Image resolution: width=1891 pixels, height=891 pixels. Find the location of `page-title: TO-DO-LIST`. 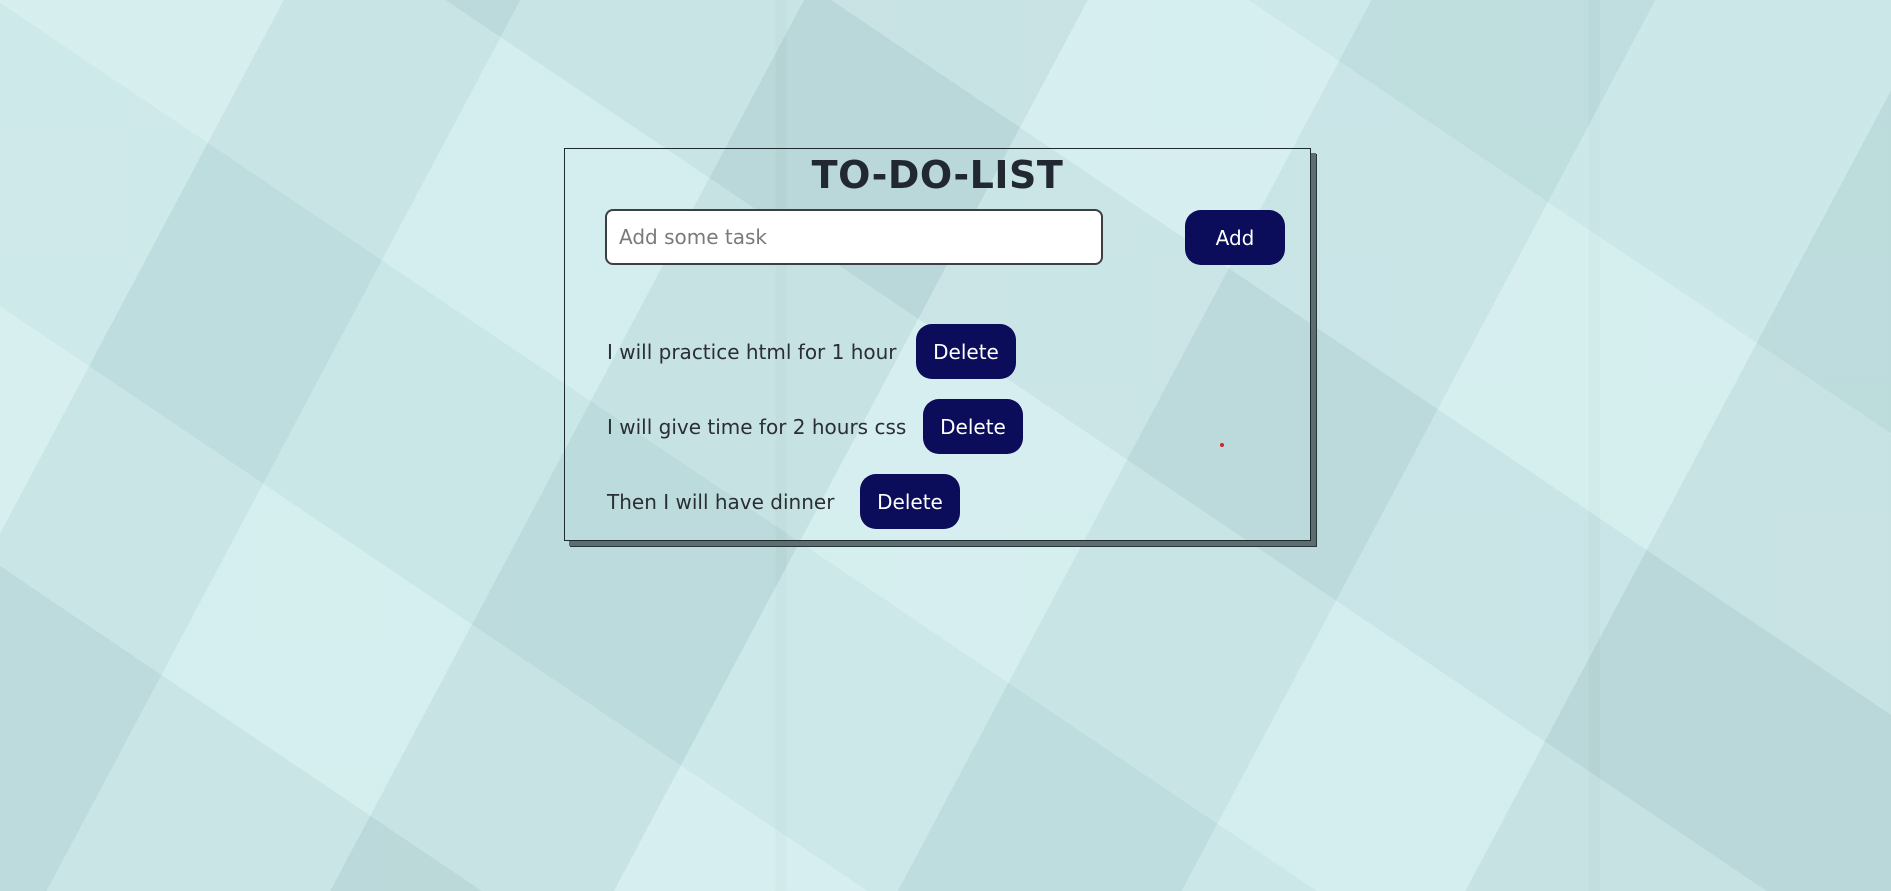

page-title: TO-DO-LIST is located at coordinates (937, 175).